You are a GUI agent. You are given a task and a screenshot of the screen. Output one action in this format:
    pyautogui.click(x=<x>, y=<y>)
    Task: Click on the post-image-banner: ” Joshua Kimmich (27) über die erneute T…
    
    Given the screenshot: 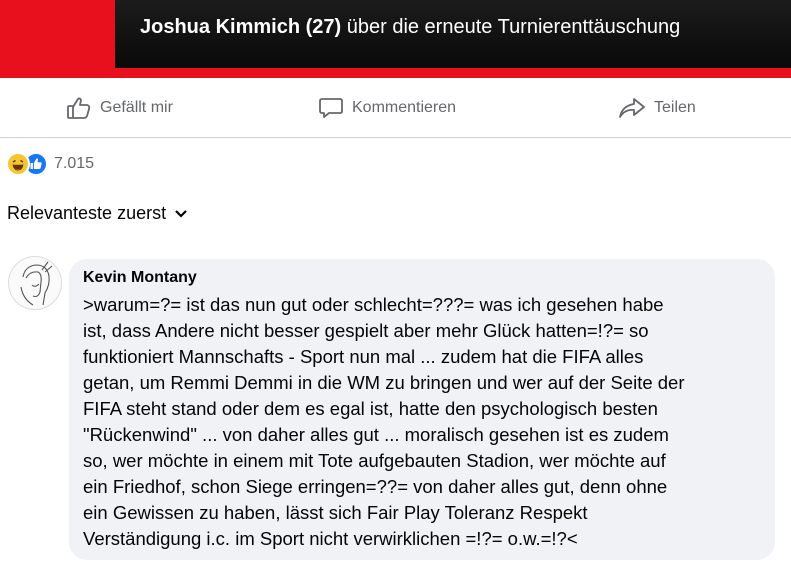 What is the action you would take?
    pyautogui.click(x=395, y=39)
    